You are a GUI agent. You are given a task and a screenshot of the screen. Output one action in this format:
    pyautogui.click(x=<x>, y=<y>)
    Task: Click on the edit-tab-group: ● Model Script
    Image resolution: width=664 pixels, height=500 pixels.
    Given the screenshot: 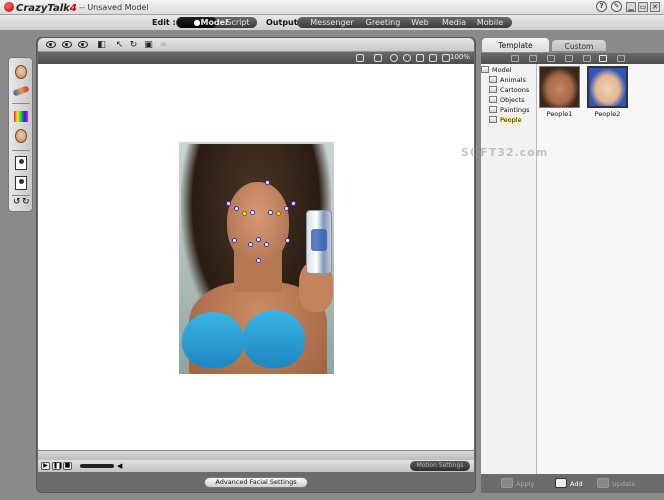 What is the action you would take?
    pyautogui.click(x=216, y=22)
    